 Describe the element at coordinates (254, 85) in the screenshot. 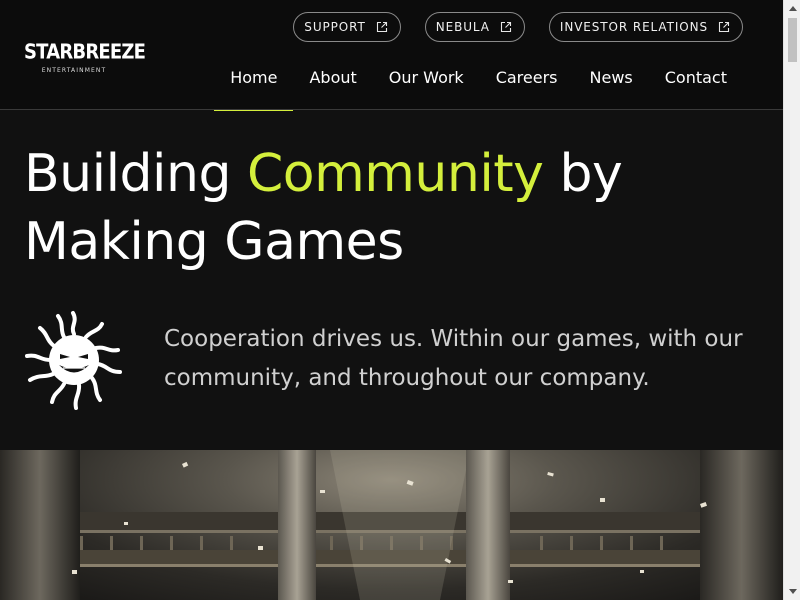

I see `nav-home: Home` at that location.